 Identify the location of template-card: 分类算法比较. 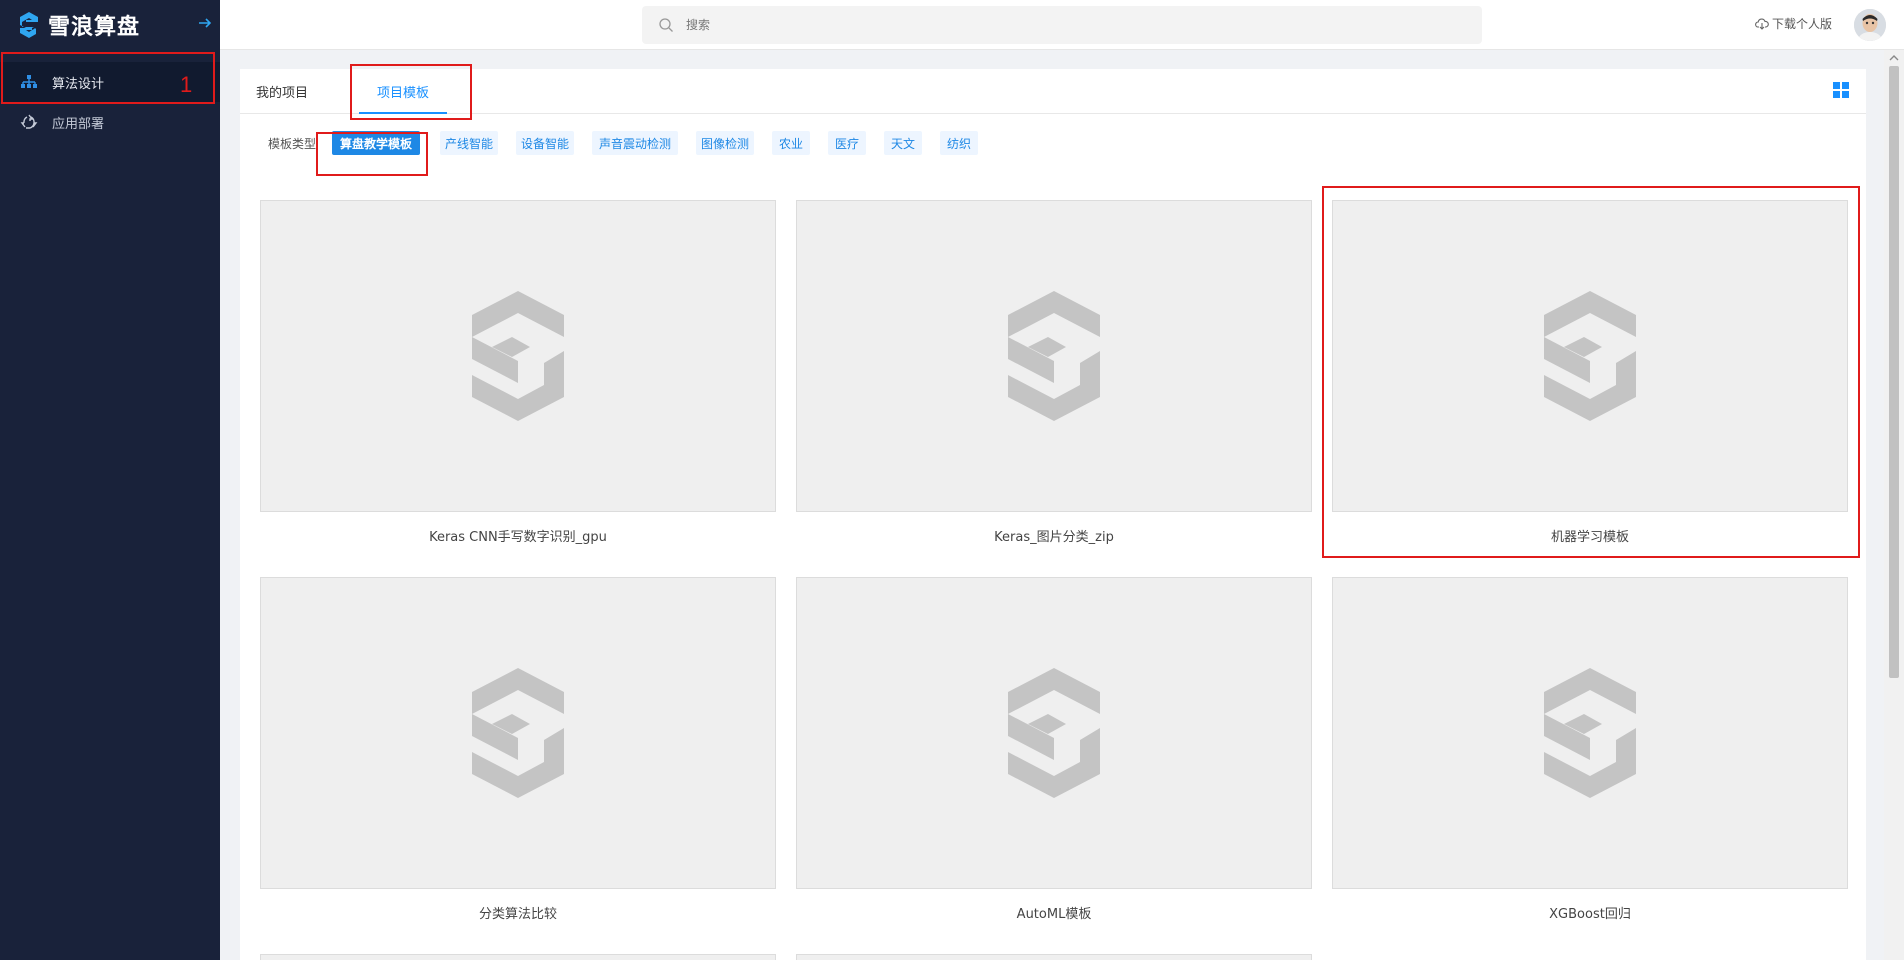
(518, 749).